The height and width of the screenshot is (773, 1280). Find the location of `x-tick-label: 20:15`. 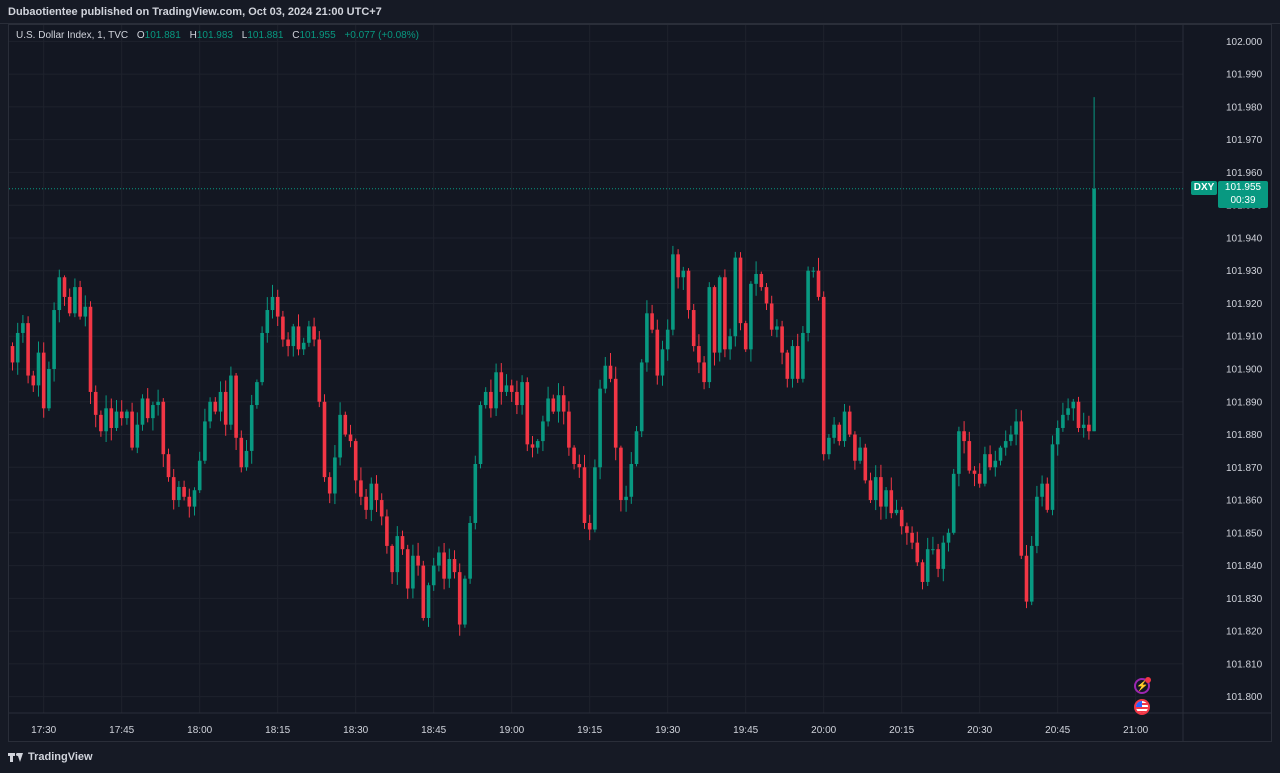

x-tick-label: 20:15 is located at coordinates (901, 730).